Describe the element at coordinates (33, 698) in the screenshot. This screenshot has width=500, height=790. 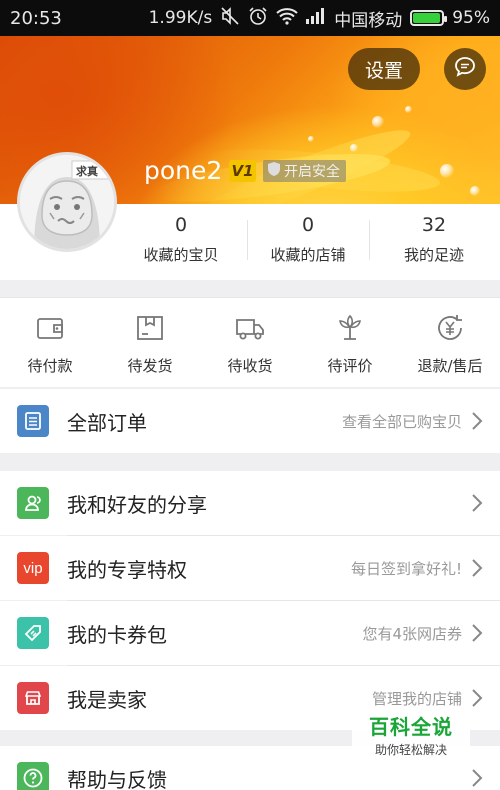
I see `shop-icon` at that location.